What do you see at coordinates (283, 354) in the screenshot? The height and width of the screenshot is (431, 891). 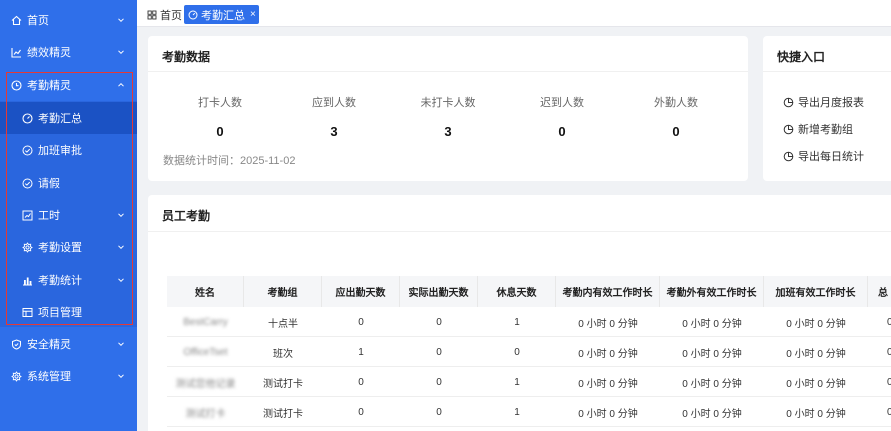 I see `attendance-group: 班次` at bounding box center [283, 354].